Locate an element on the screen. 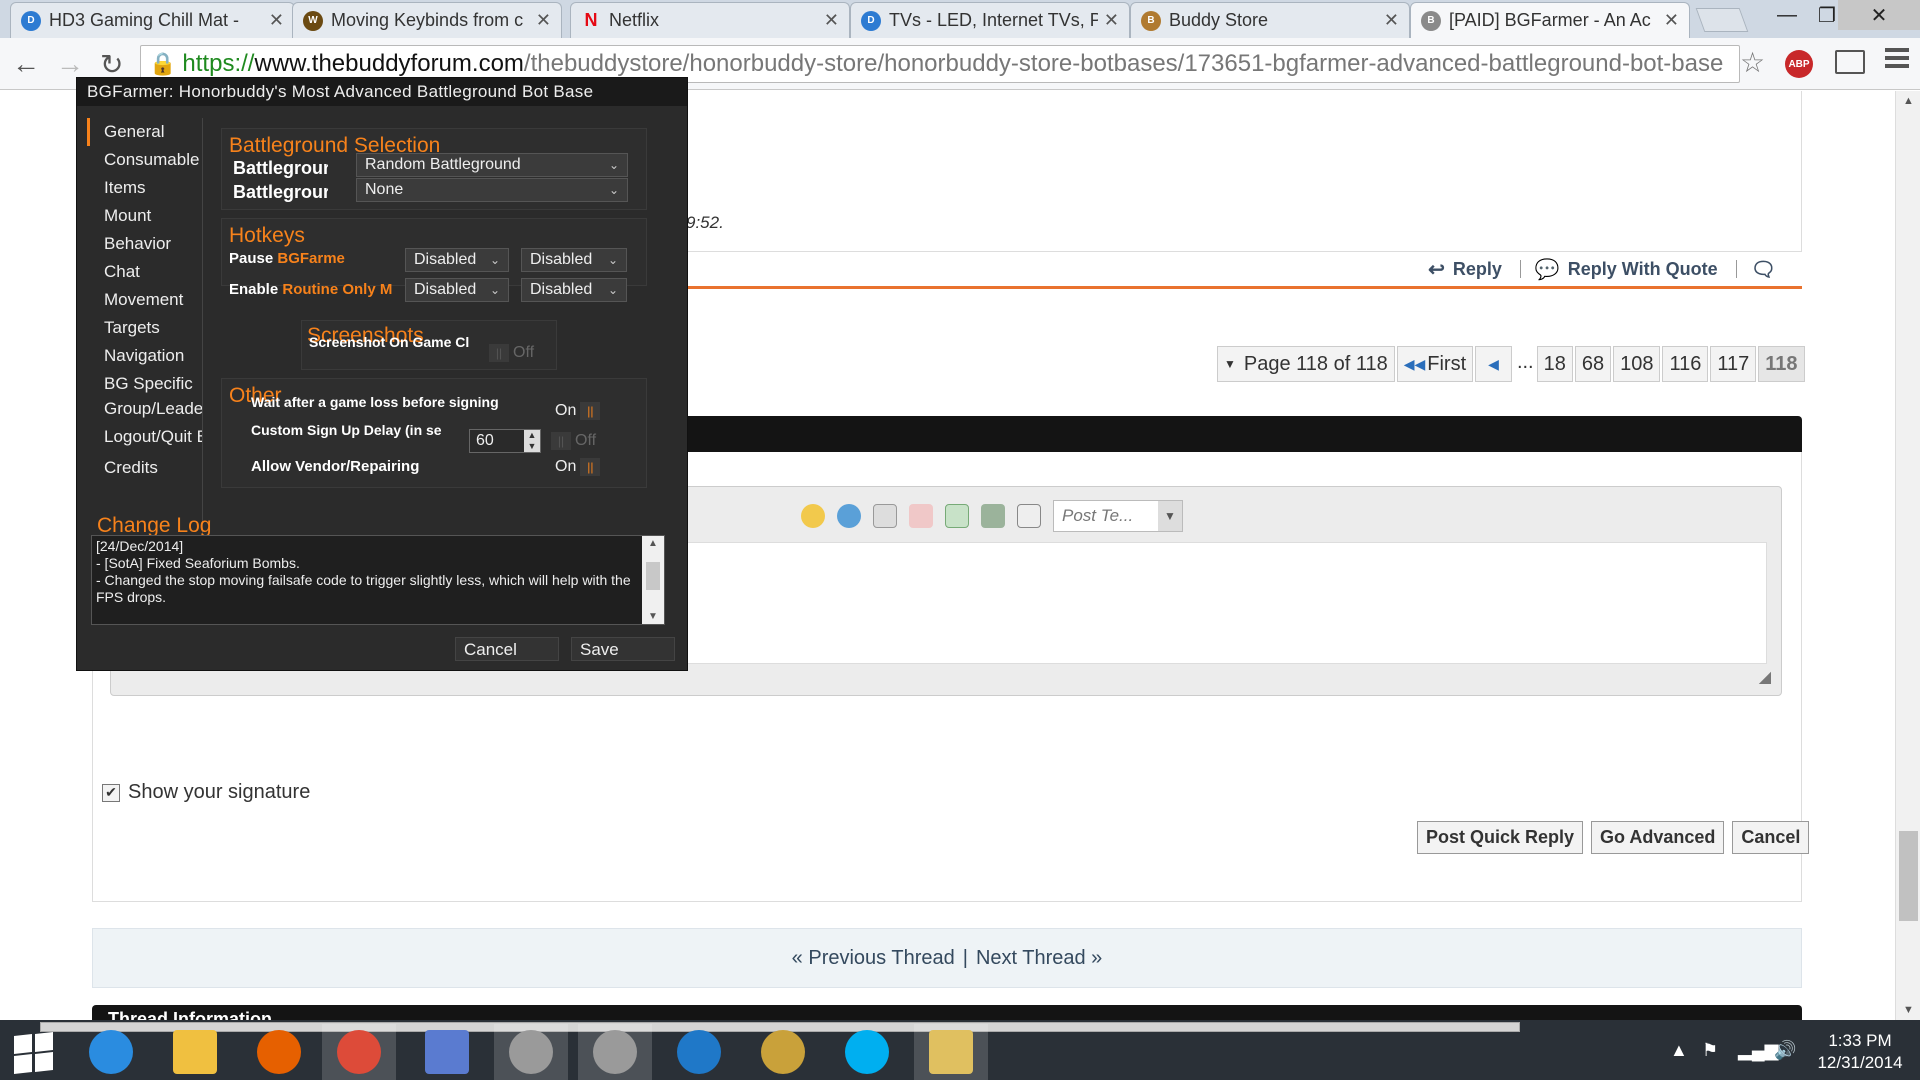  page-link: 116 is located at coordinates (1685, 364).